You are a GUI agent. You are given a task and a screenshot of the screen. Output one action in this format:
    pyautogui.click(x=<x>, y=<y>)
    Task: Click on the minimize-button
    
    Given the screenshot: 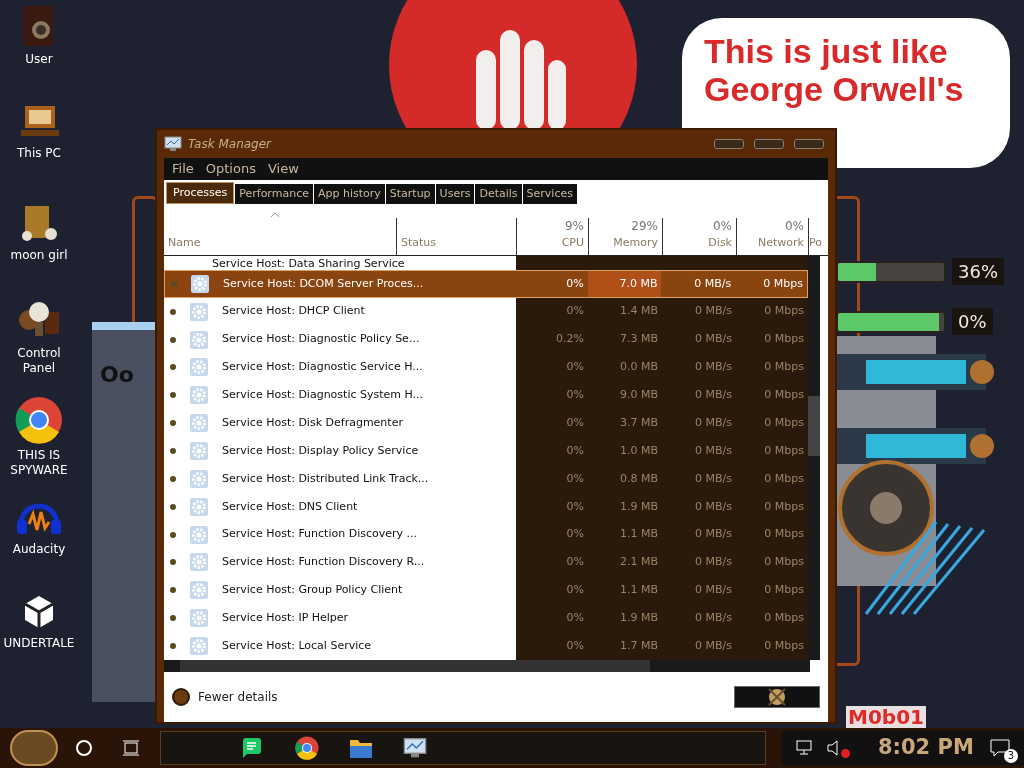 What is the action you would take?
    pyautogui.click(x=729, y=144)
    